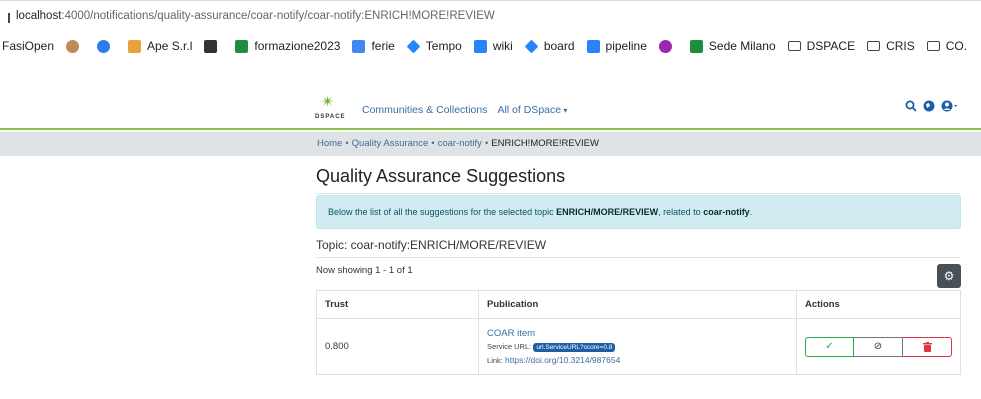 The height and width of the screenshot is (399, 981). What do you see at coordinates (9, 18) in the screenshot?
I see `text-caret` at bounding box center [9, 18].